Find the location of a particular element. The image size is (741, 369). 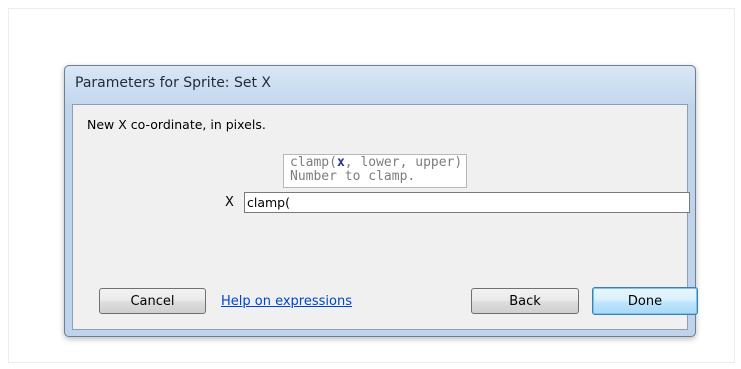

parameter-description: New X co-ordinate, in pixels. is located at coordinates (176, 124).